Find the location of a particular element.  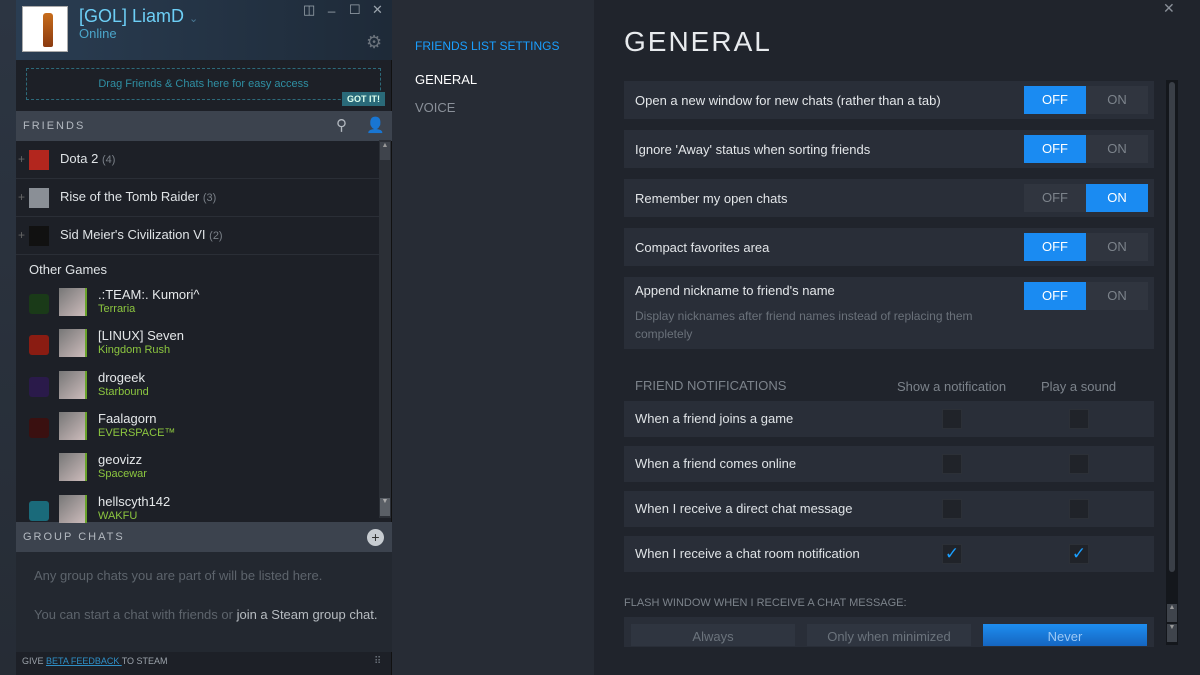

friend-item: hellscyth142 WAKFU is located at coordinates (197, 508).